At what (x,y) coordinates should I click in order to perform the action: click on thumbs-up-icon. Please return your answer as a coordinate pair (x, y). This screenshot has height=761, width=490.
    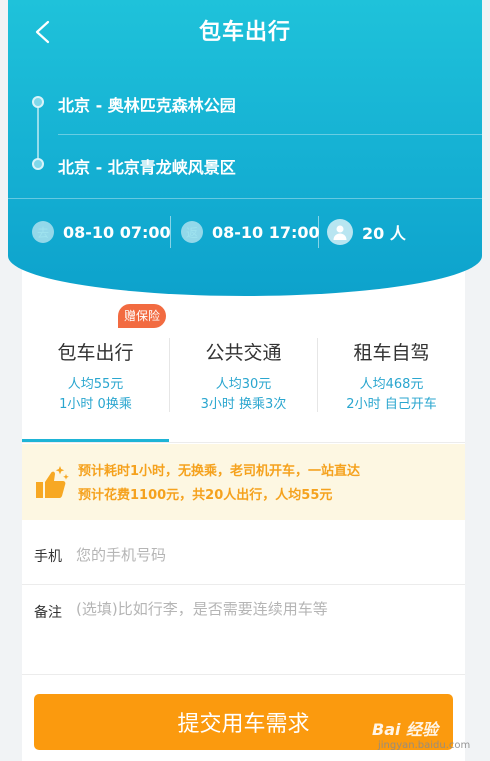
    Looking at the image, I should click on (52, 482).